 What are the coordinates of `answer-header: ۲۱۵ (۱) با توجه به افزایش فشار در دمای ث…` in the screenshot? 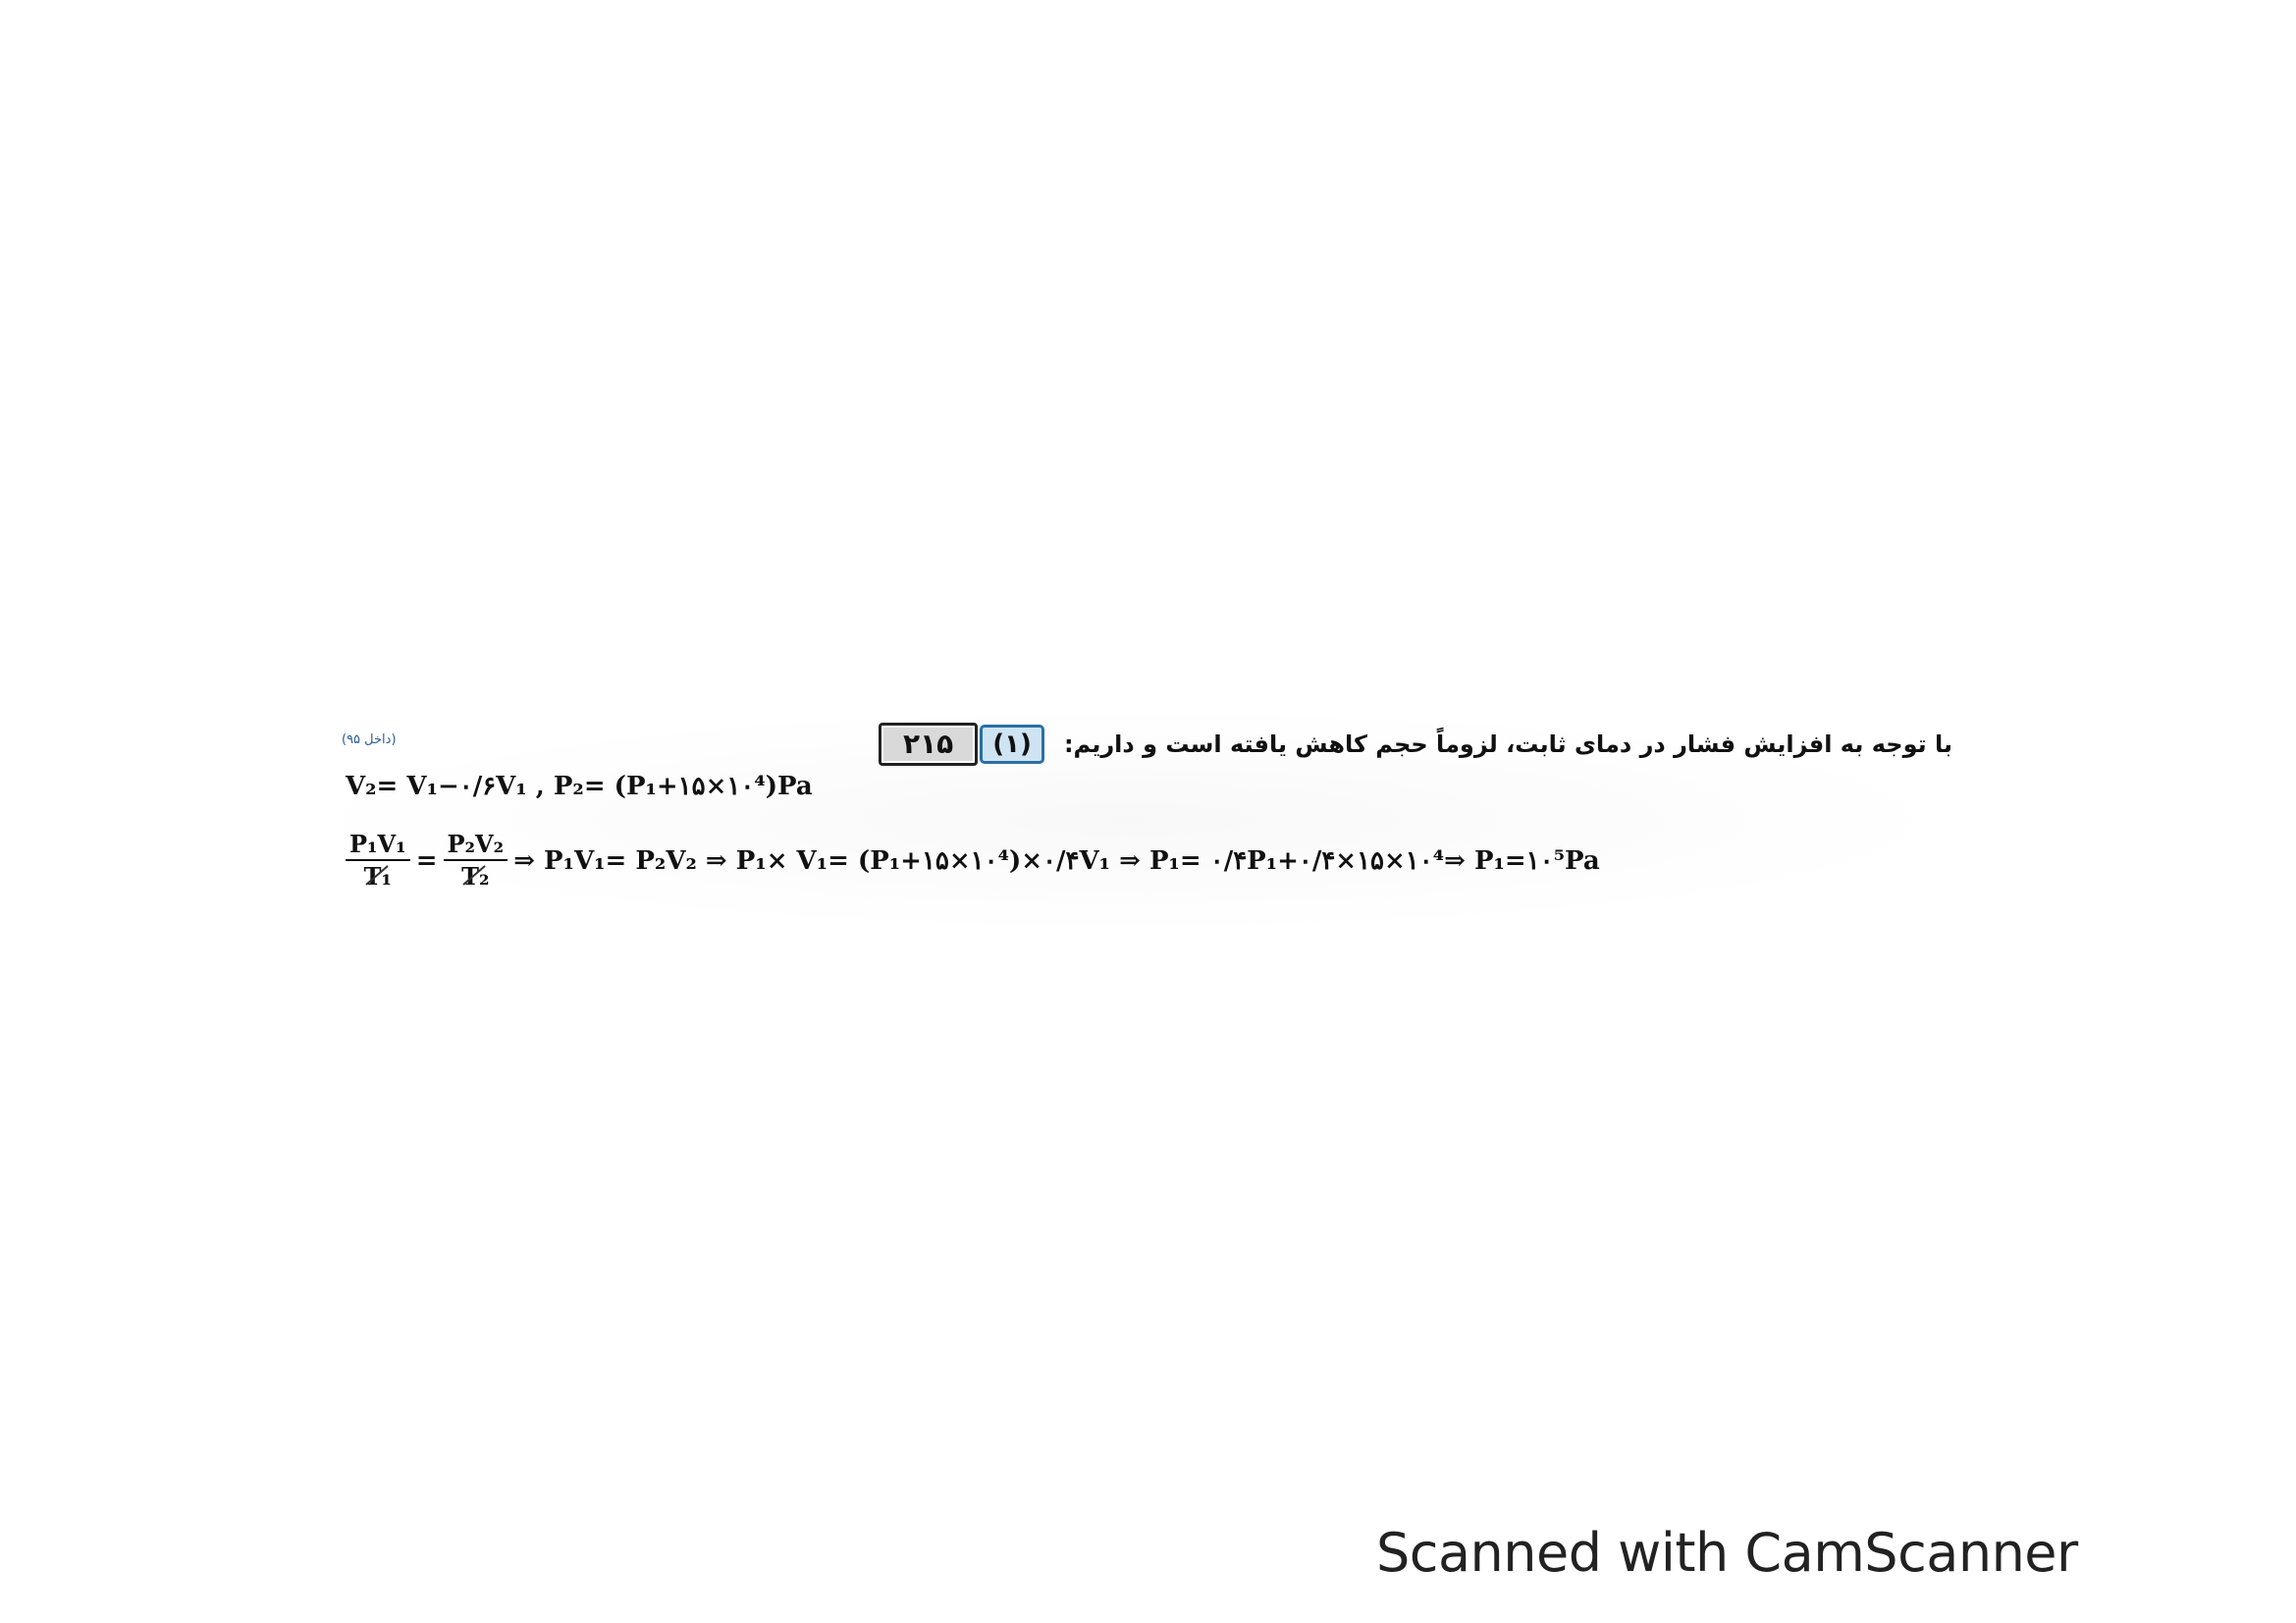 It's located at (1415, 744).